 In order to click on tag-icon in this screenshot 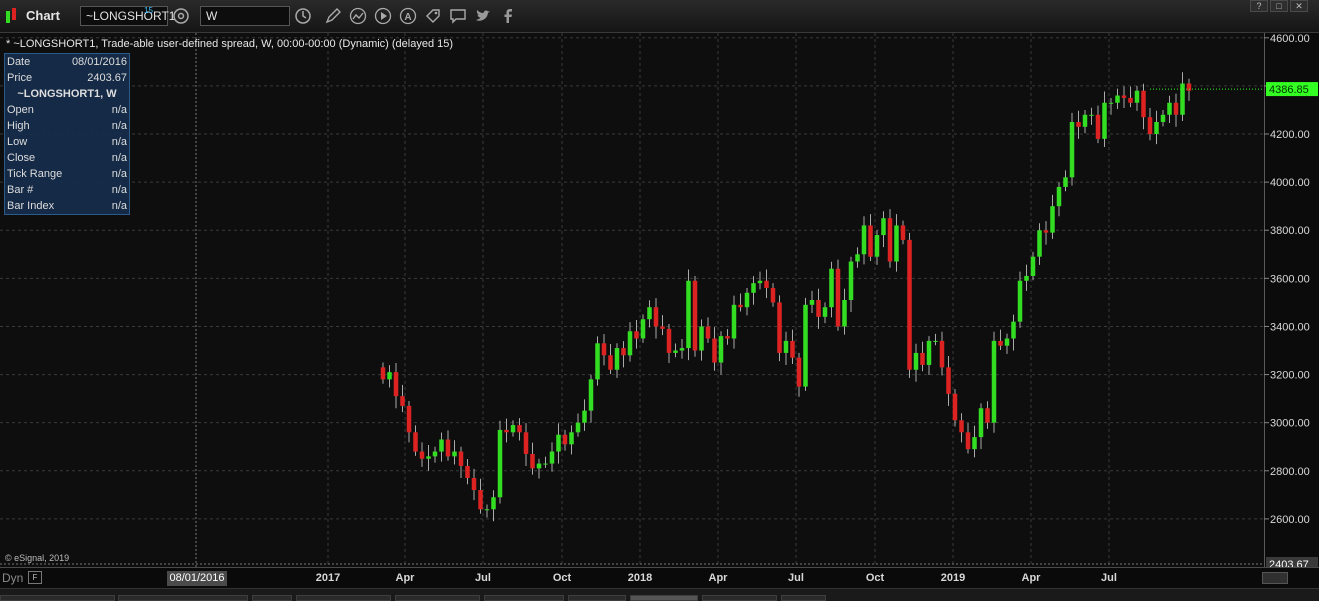, I will do `click(433, 16)`.